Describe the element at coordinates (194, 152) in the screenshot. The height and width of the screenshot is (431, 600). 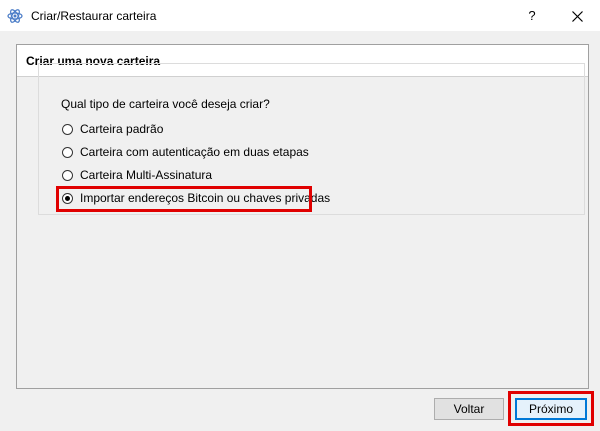
I see `radio-label: Carteira com autenticação em duas etapas` at that location.